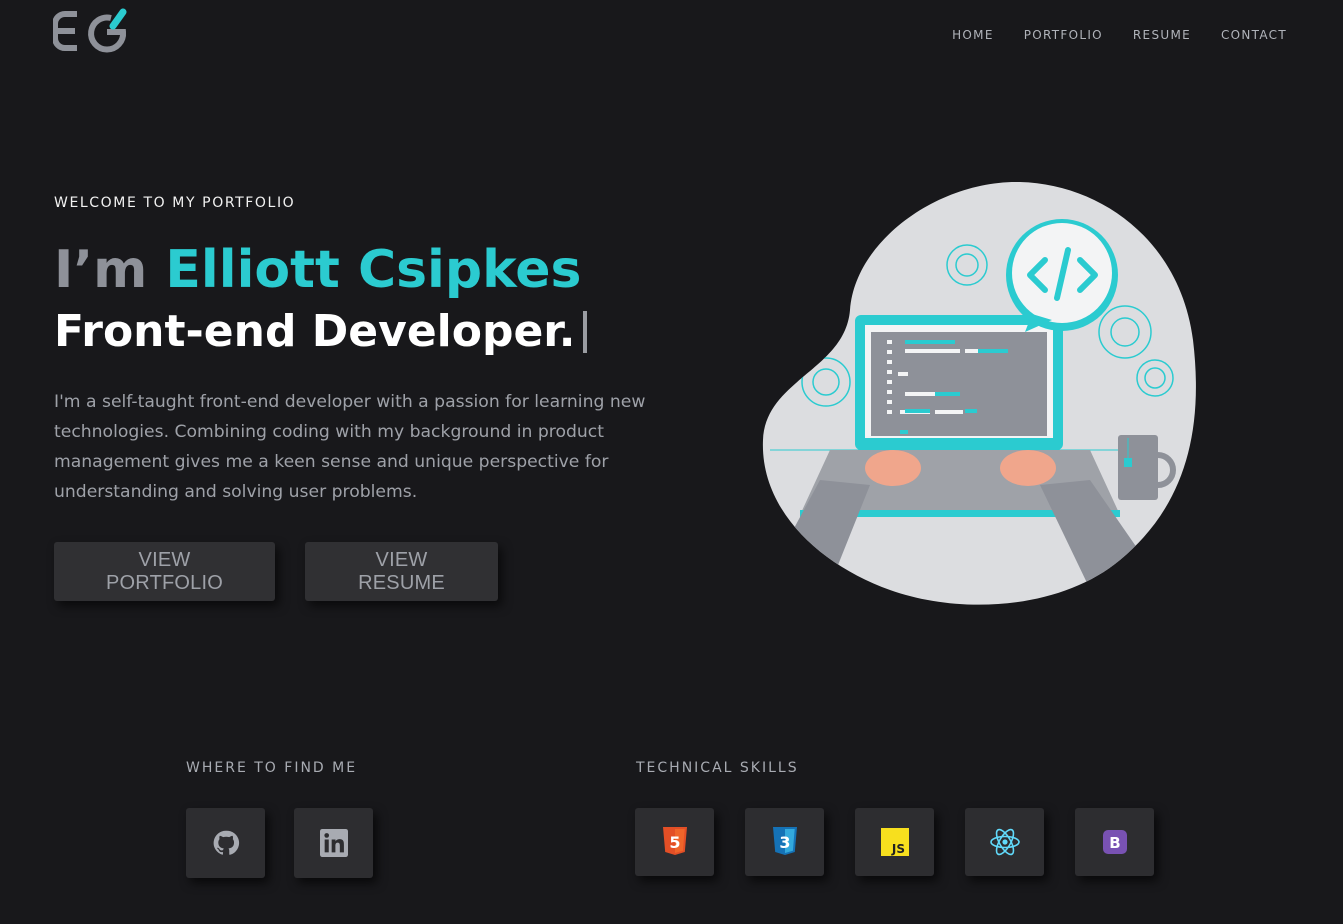  I want to click on hero-greeting: I’m, so click(101, 270).